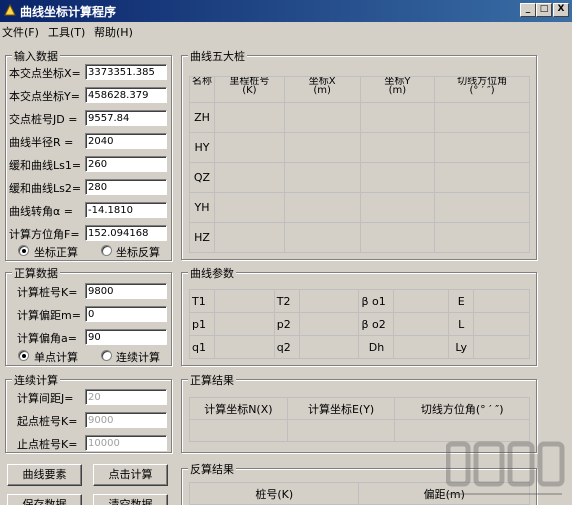  I want to click on radio-inverse-calc, so click(106, 250).